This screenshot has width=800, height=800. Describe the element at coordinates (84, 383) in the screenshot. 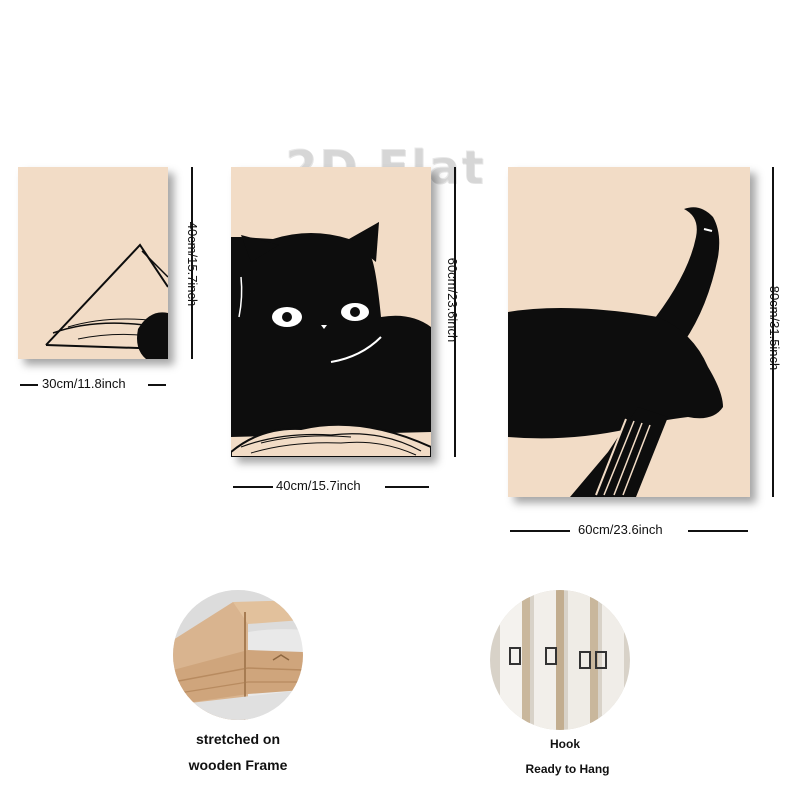

I see `small-width-label: 30cm/11.8inch` at that location.